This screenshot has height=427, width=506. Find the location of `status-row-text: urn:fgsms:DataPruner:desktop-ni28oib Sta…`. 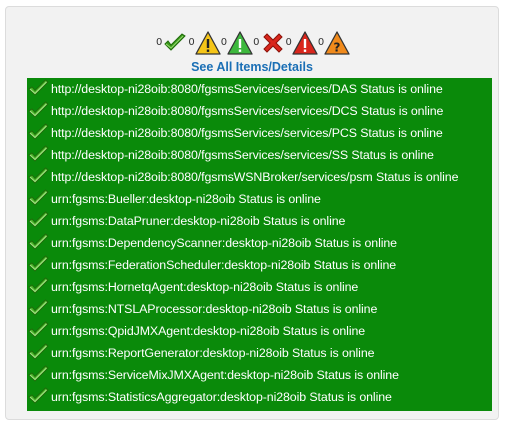

status-row-text: urn:fgsms:DataPruner:desktop-ni28oib Sta… is located at coordinates (198, 221).